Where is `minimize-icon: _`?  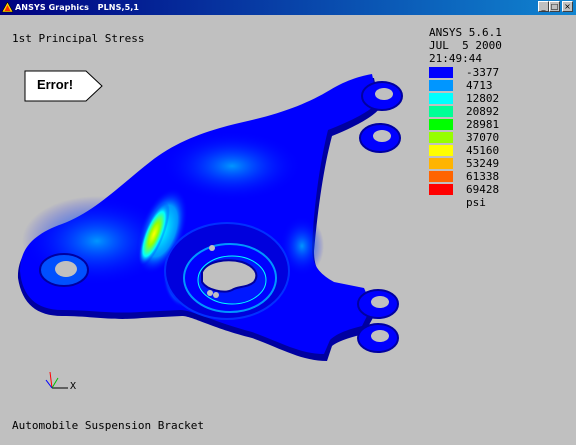
minimize-icon: _ is located at coordinates (543, 6).